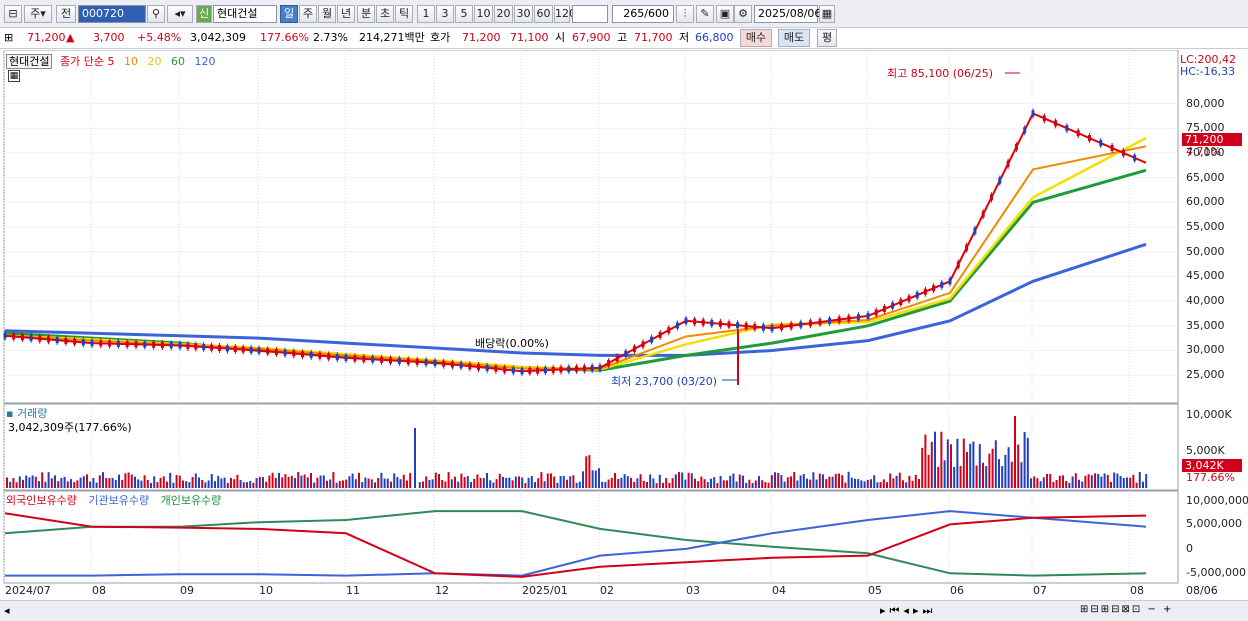  Describe the element at coordinates (908, 611) in the screenshot. I see `playback-controls: ▸⏮◂▸⏭` at that location.